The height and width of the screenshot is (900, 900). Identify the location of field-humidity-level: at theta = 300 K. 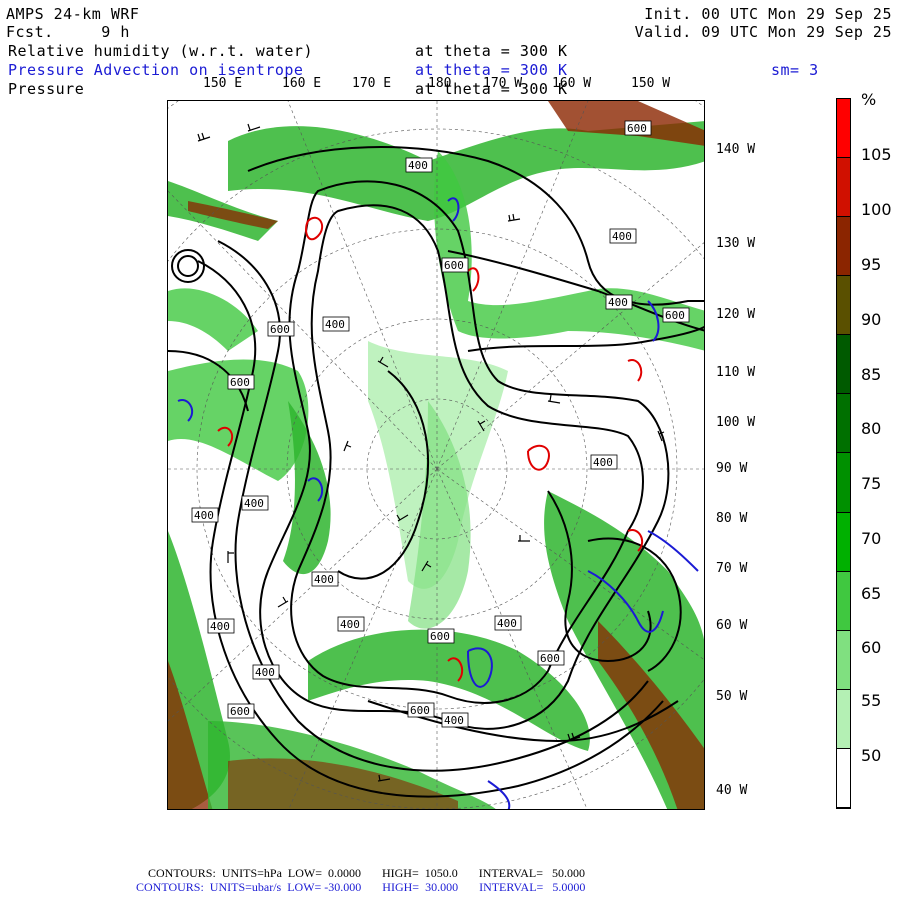
(491, 51).